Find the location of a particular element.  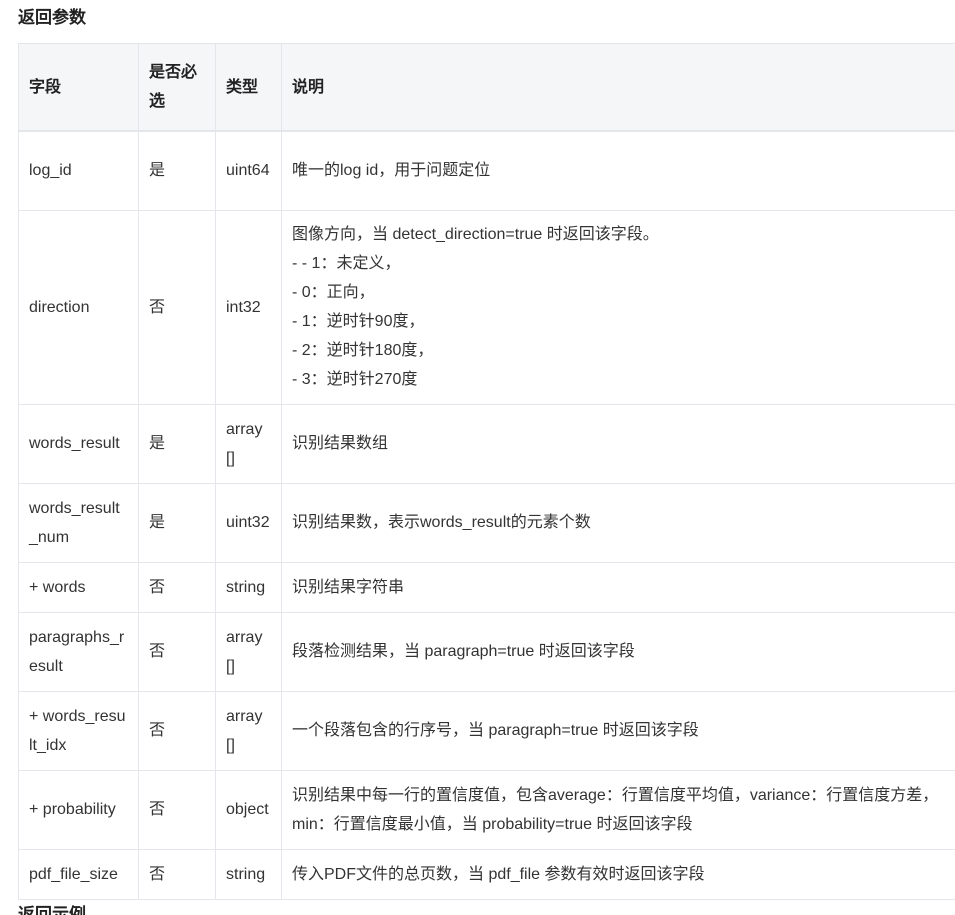

cell-description: 识别结果数，表示words_result的元素个数 is located at coordinates (618, 522).